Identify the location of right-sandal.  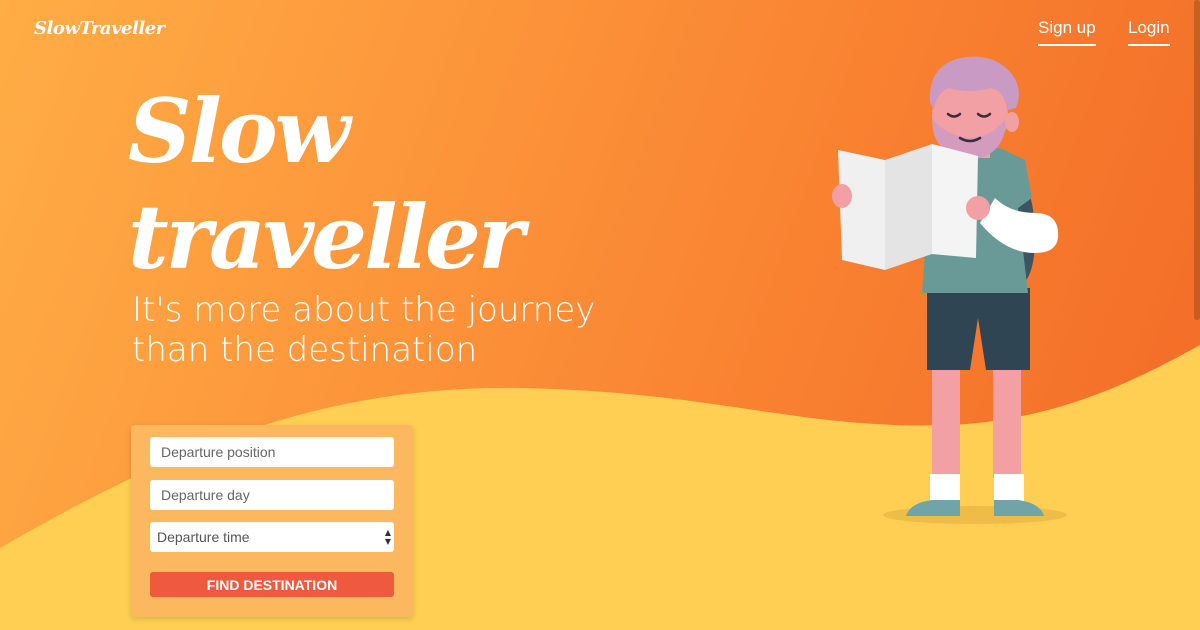
(1019, 508).